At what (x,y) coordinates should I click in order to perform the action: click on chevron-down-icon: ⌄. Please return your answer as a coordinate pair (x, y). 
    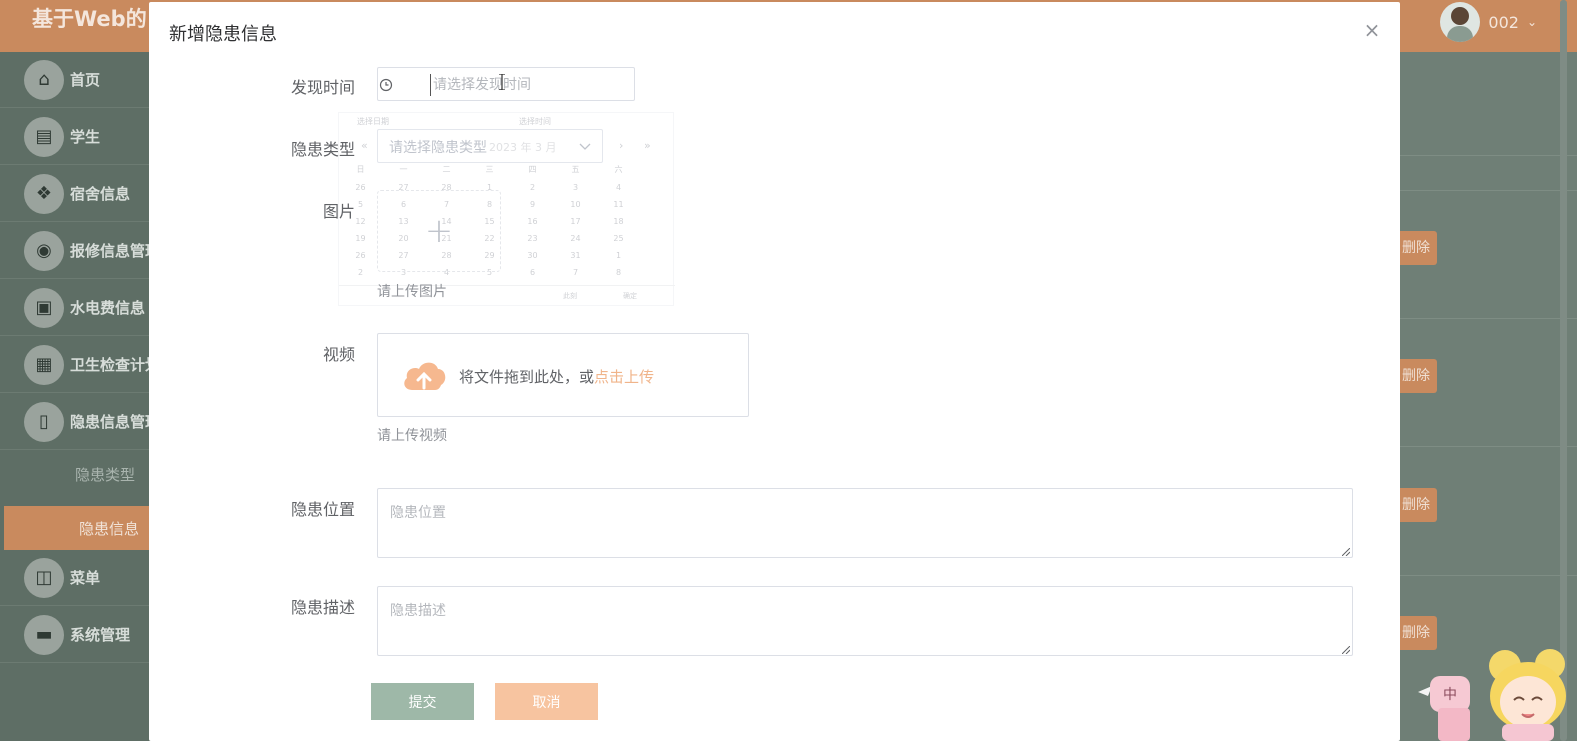
    Looking at the image, I should click on (1532, 22).